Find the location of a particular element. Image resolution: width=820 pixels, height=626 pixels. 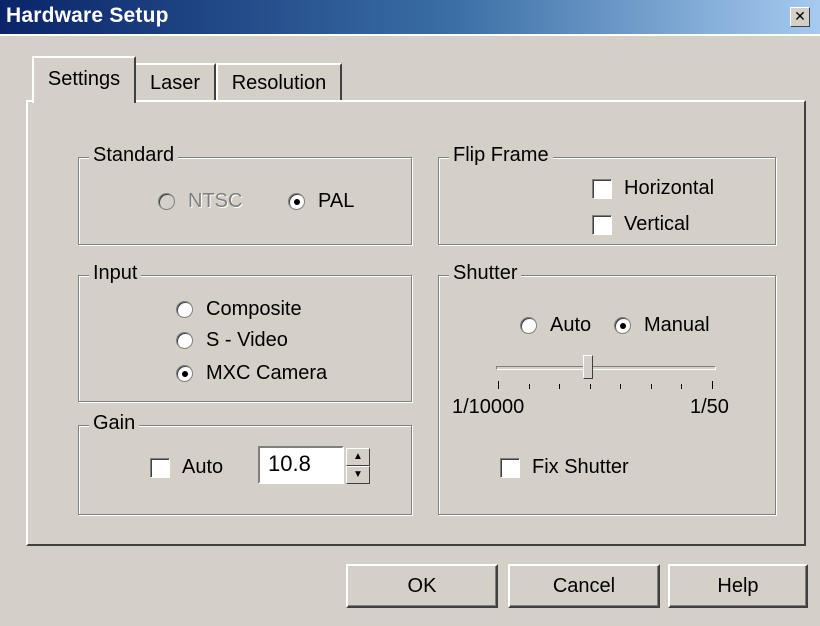

gain-auto-checkbox-box is located at coordinates (160, 467).